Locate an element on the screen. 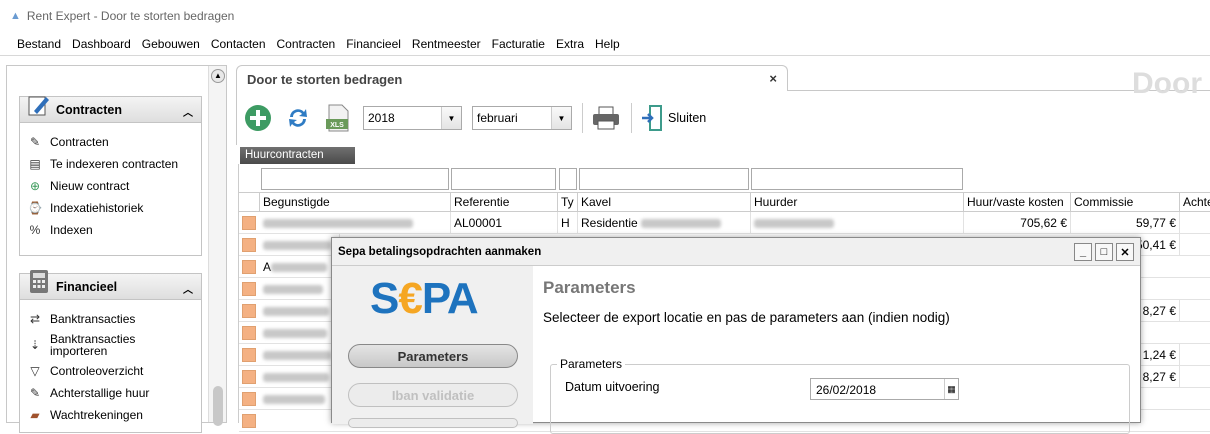 Image resolution: width=1210 pixels, height=434 pixels. tab-close-icon: × is located at coordinates (773, 78).